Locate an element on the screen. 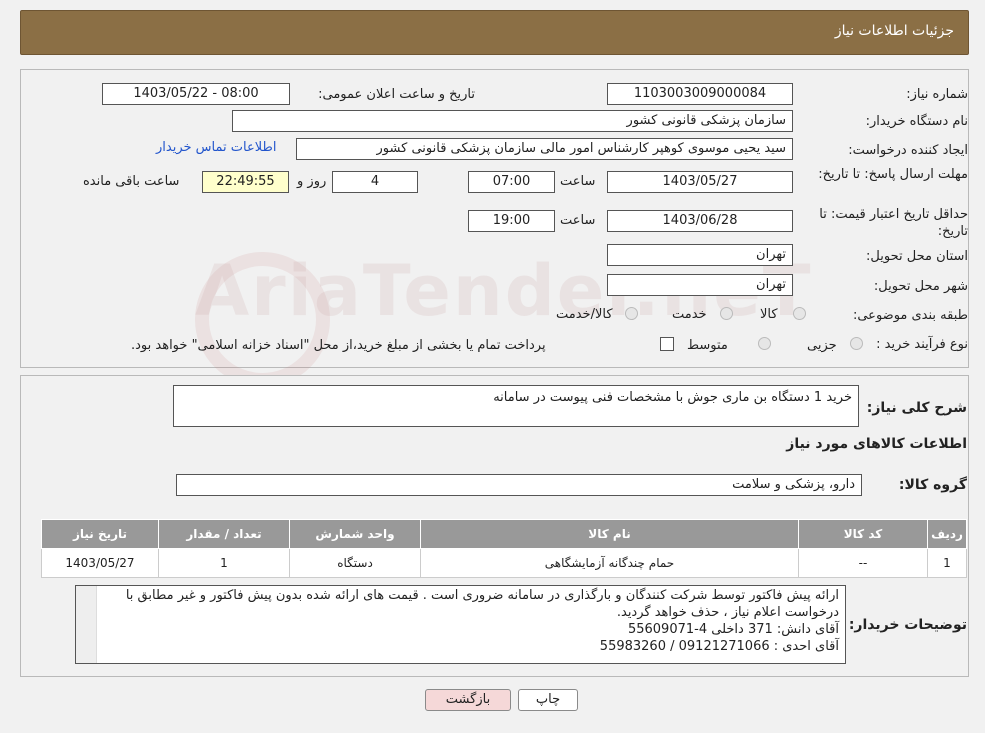  process-medium-radio is located at coordinates (764, 343).